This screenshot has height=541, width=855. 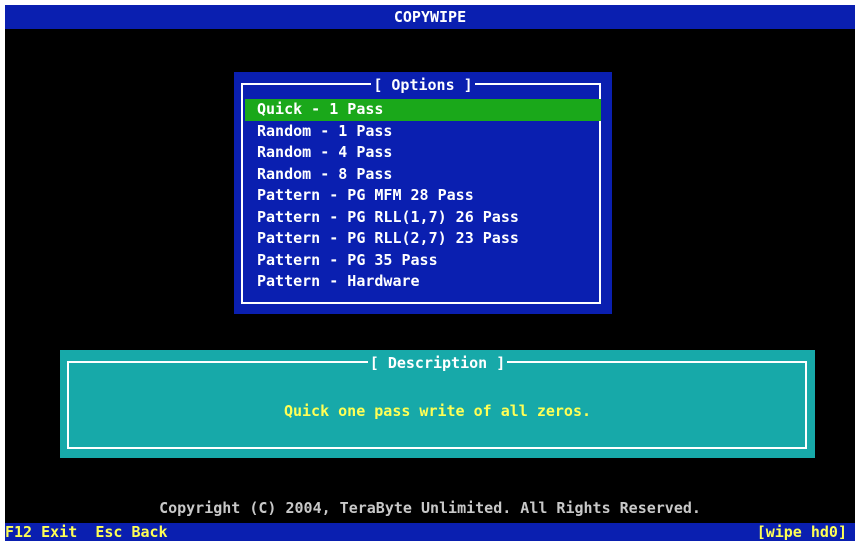 I want to click on status-command: [wipe hd0], so click(x=801, y=532).